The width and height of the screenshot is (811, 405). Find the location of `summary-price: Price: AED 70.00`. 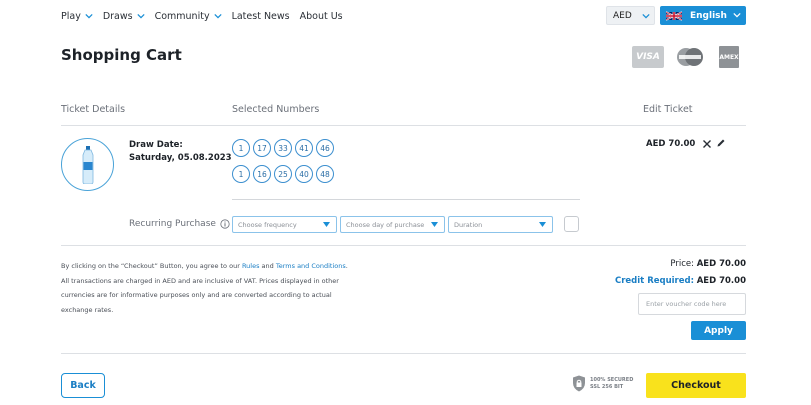

summary-price: Price: AED 70.00 is located at coordinates (708, 264).